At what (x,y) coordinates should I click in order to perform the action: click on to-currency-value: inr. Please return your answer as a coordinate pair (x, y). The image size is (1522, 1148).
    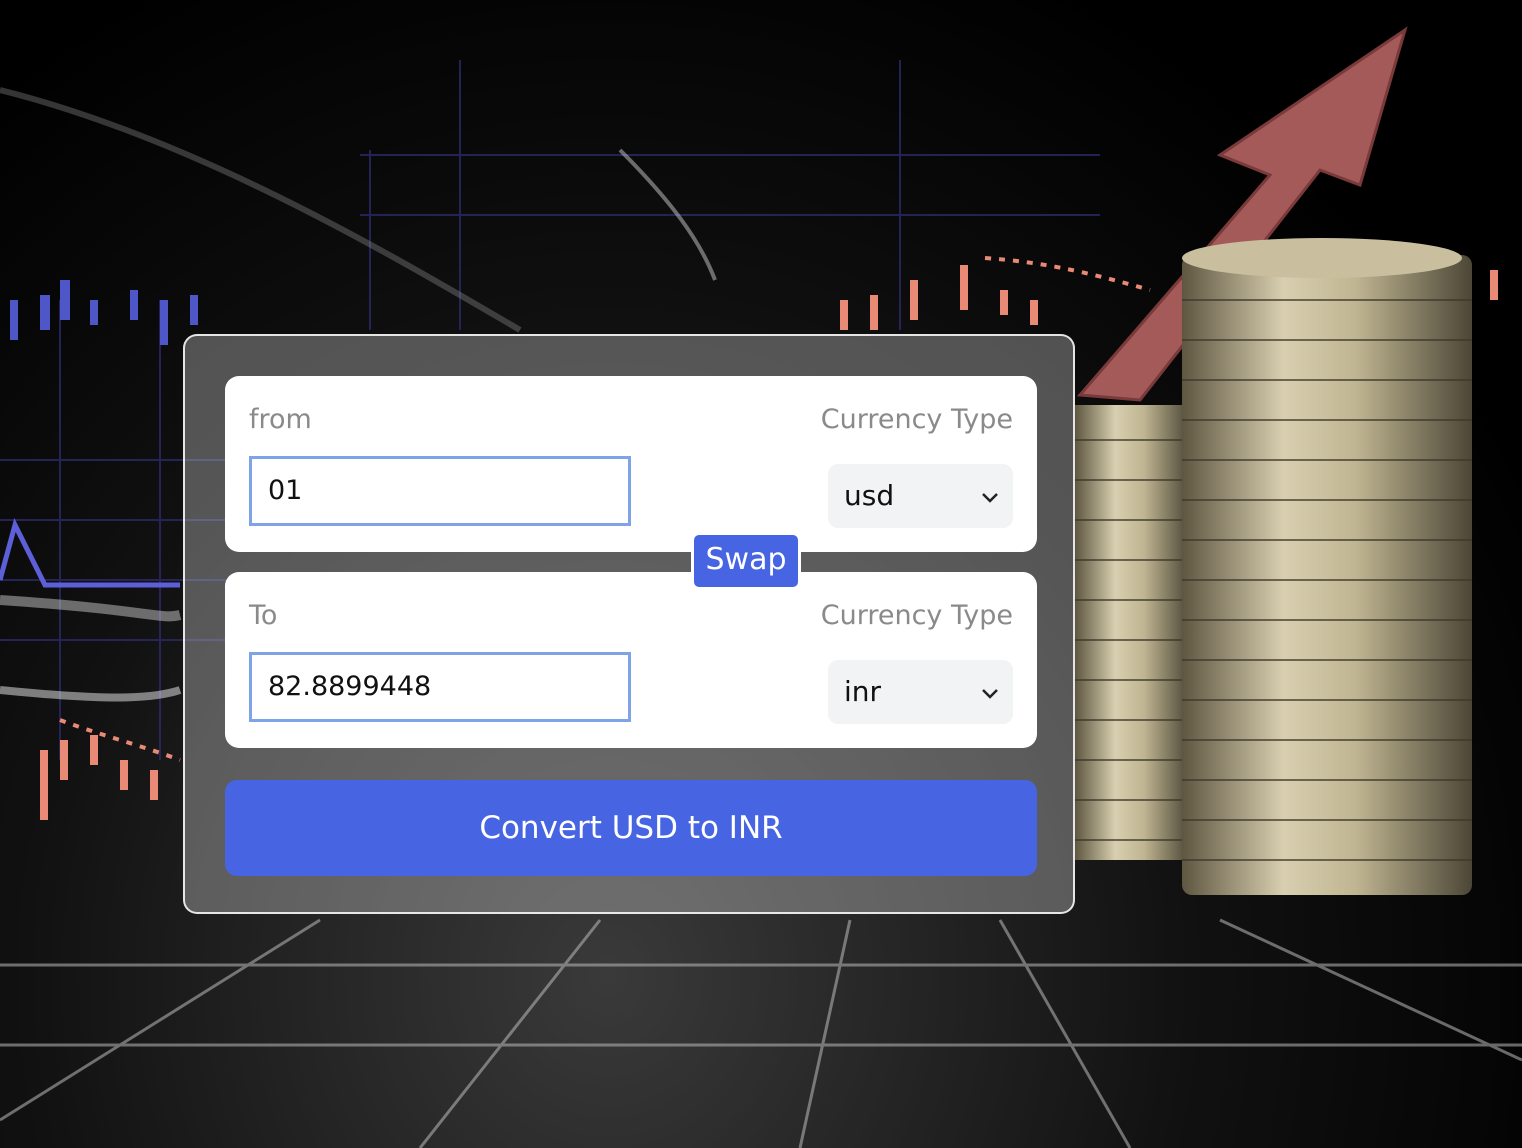
    Looking at the image, I should click on (863, 691).